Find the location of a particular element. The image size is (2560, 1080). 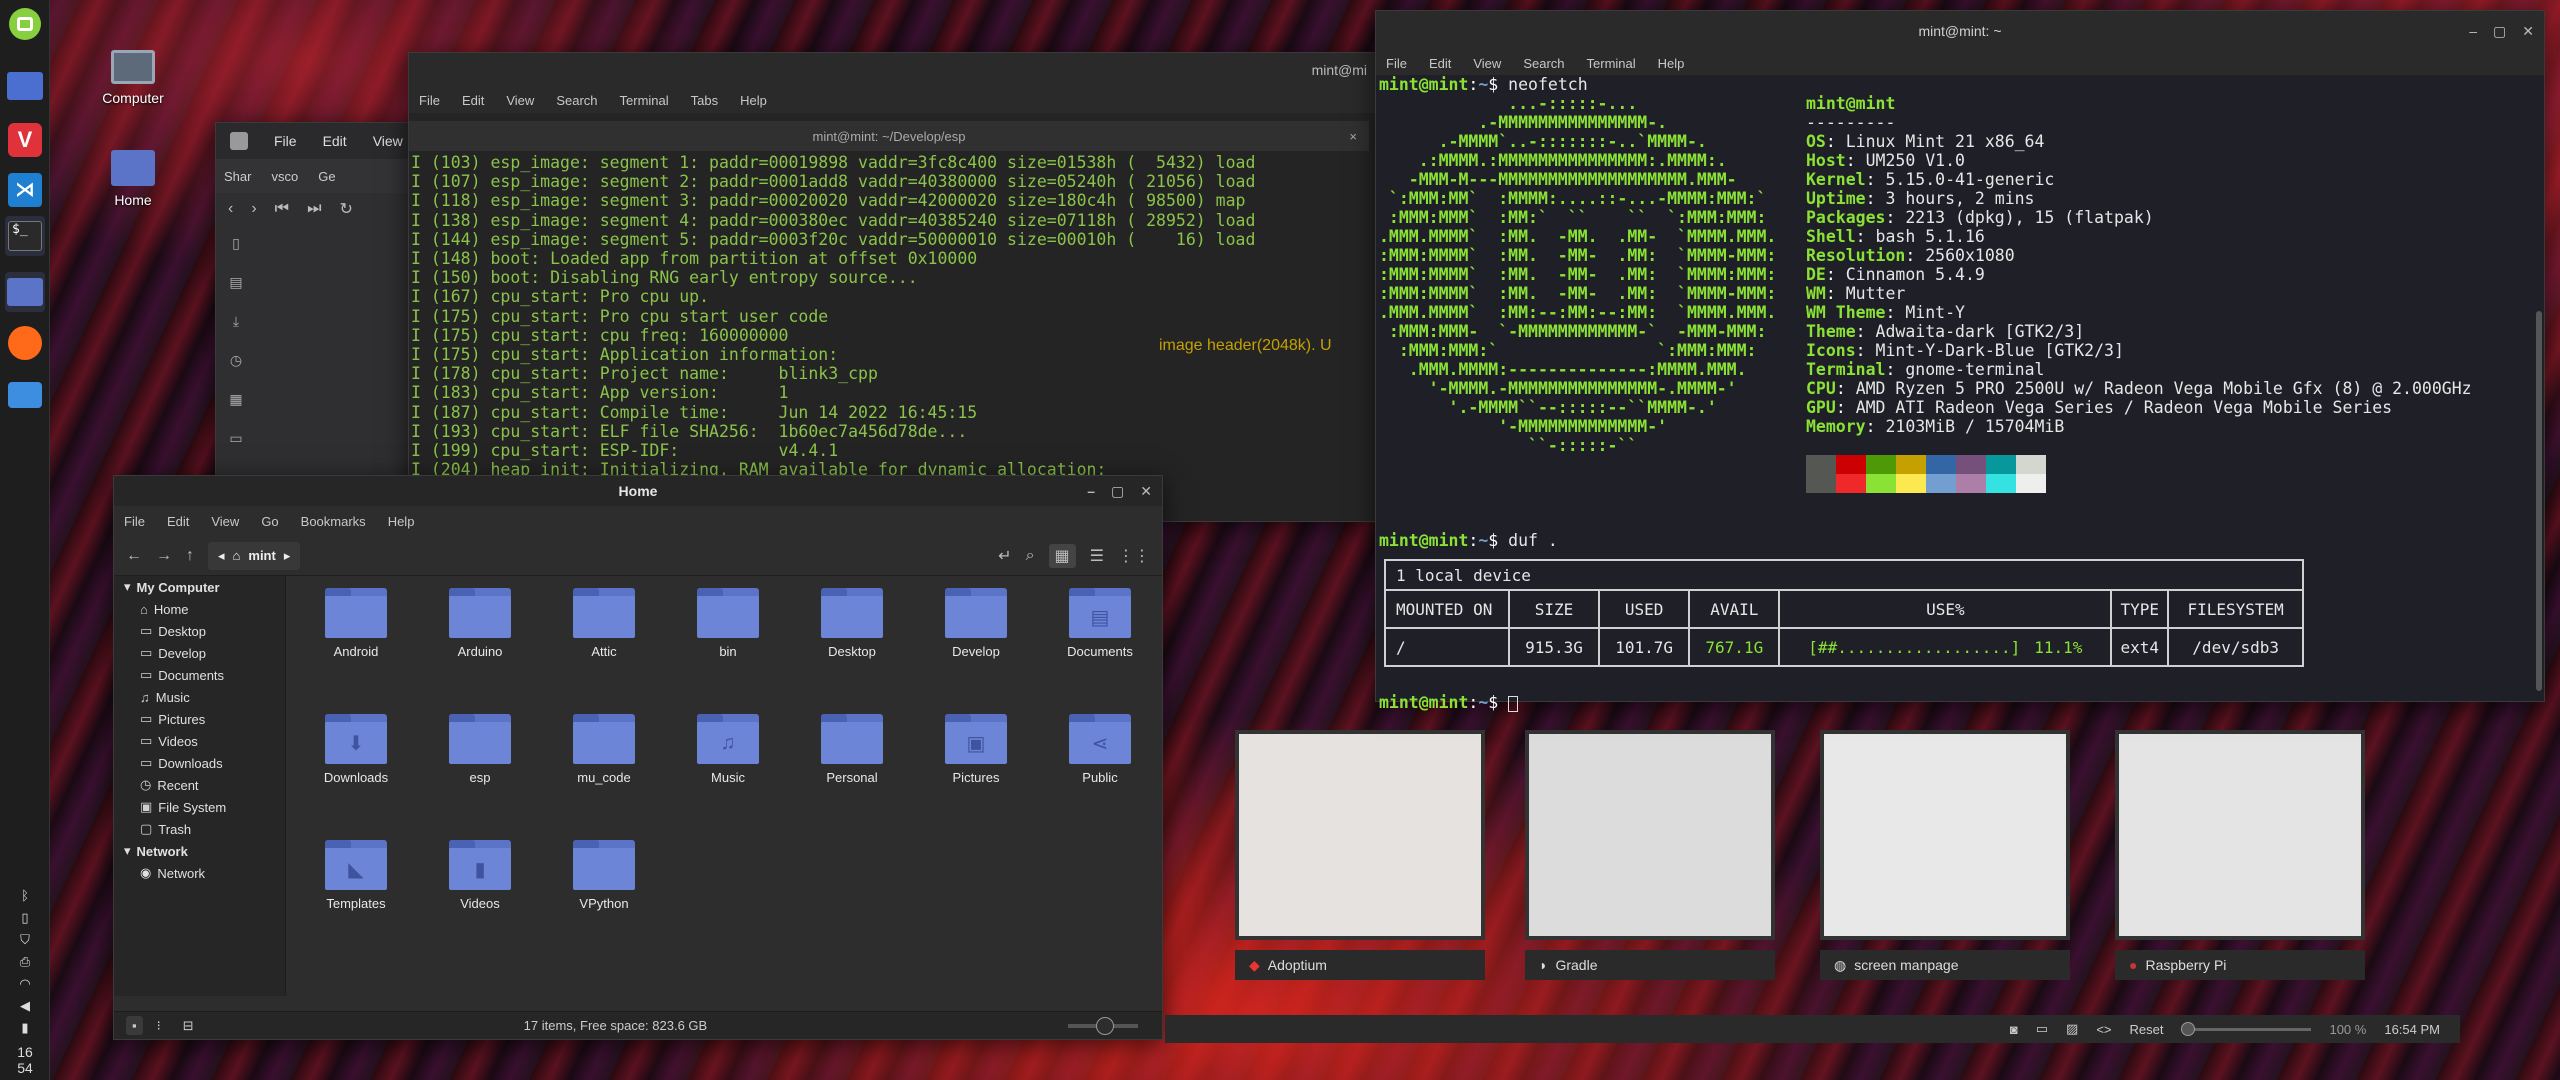

term-menu-edit: Edit is located at coordinates (1440, 63).